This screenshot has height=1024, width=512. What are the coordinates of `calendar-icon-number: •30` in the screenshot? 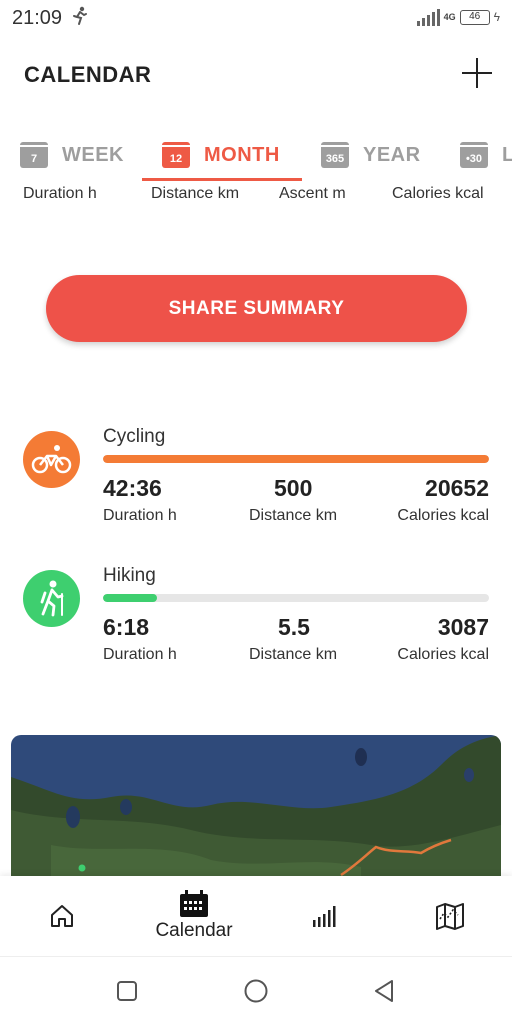 It's located at (474, 159).